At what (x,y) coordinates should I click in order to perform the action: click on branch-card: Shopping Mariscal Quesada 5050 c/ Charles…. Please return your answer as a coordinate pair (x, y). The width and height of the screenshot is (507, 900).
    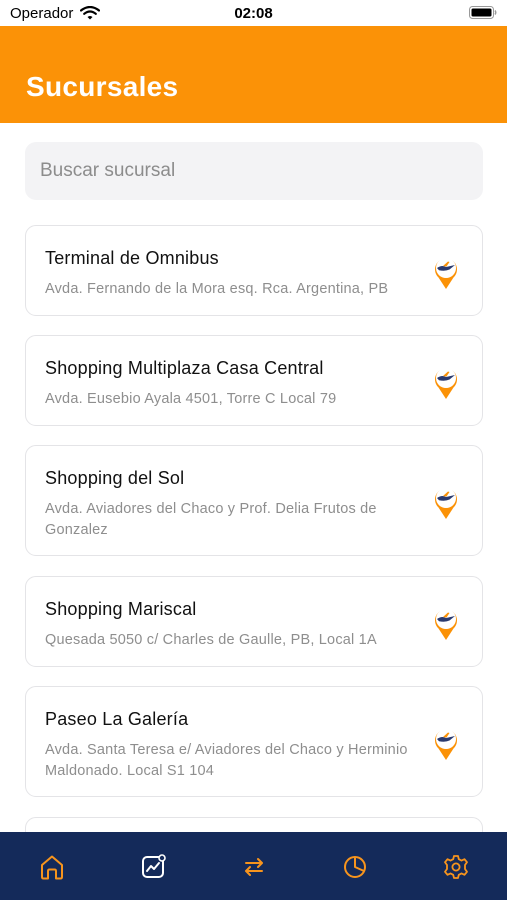
    Looking at the image, I should click on (254, 621).